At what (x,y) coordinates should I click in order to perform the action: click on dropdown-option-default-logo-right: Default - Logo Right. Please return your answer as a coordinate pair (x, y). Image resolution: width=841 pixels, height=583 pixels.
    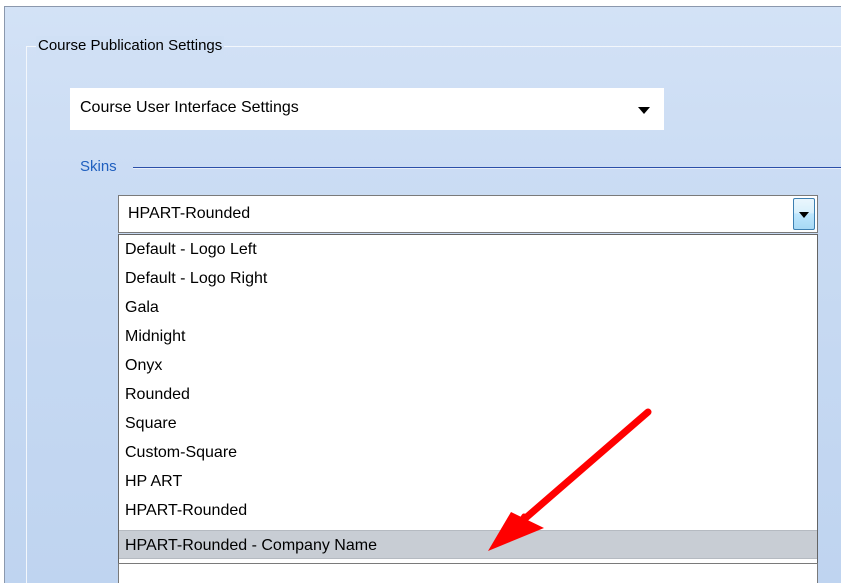
    Looking at the image, I should click on (468, 278).